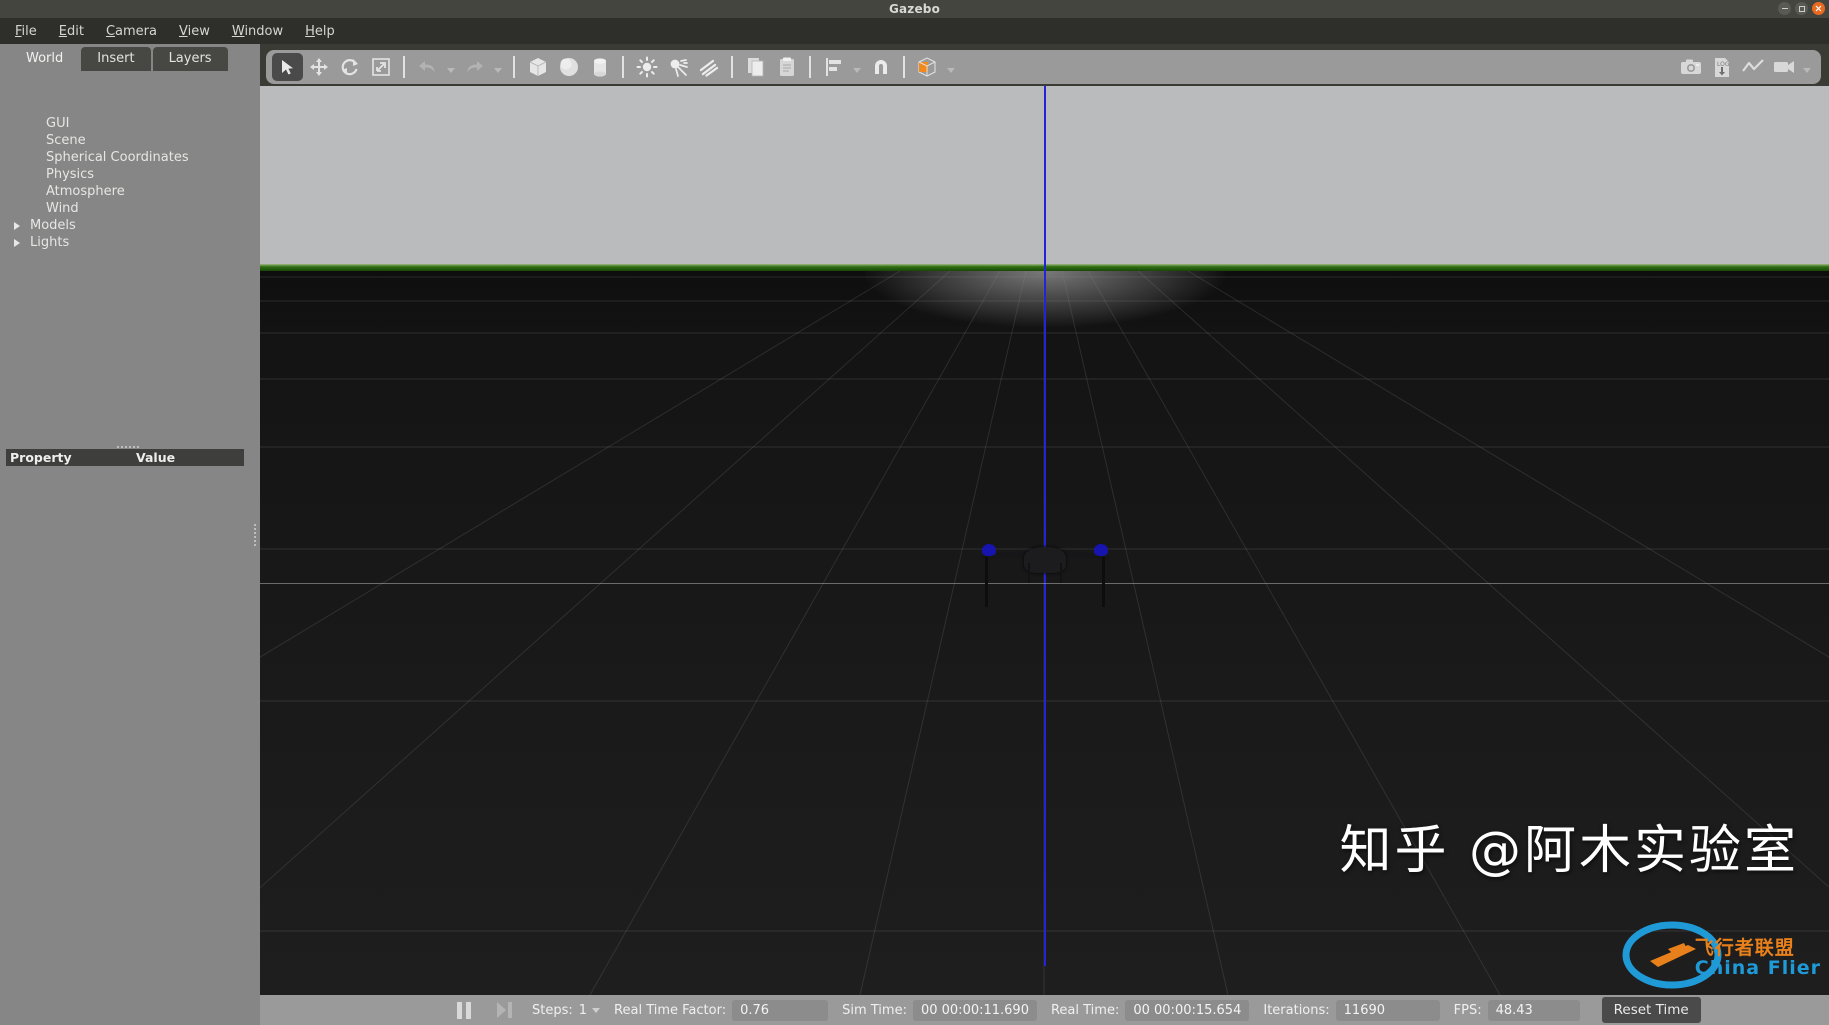 This screenshot has width=1829, height=1025. What do you see at coordinates (568, 67) in the screenshot?
I see `sphere-icon` at bounding box center [568, 67].